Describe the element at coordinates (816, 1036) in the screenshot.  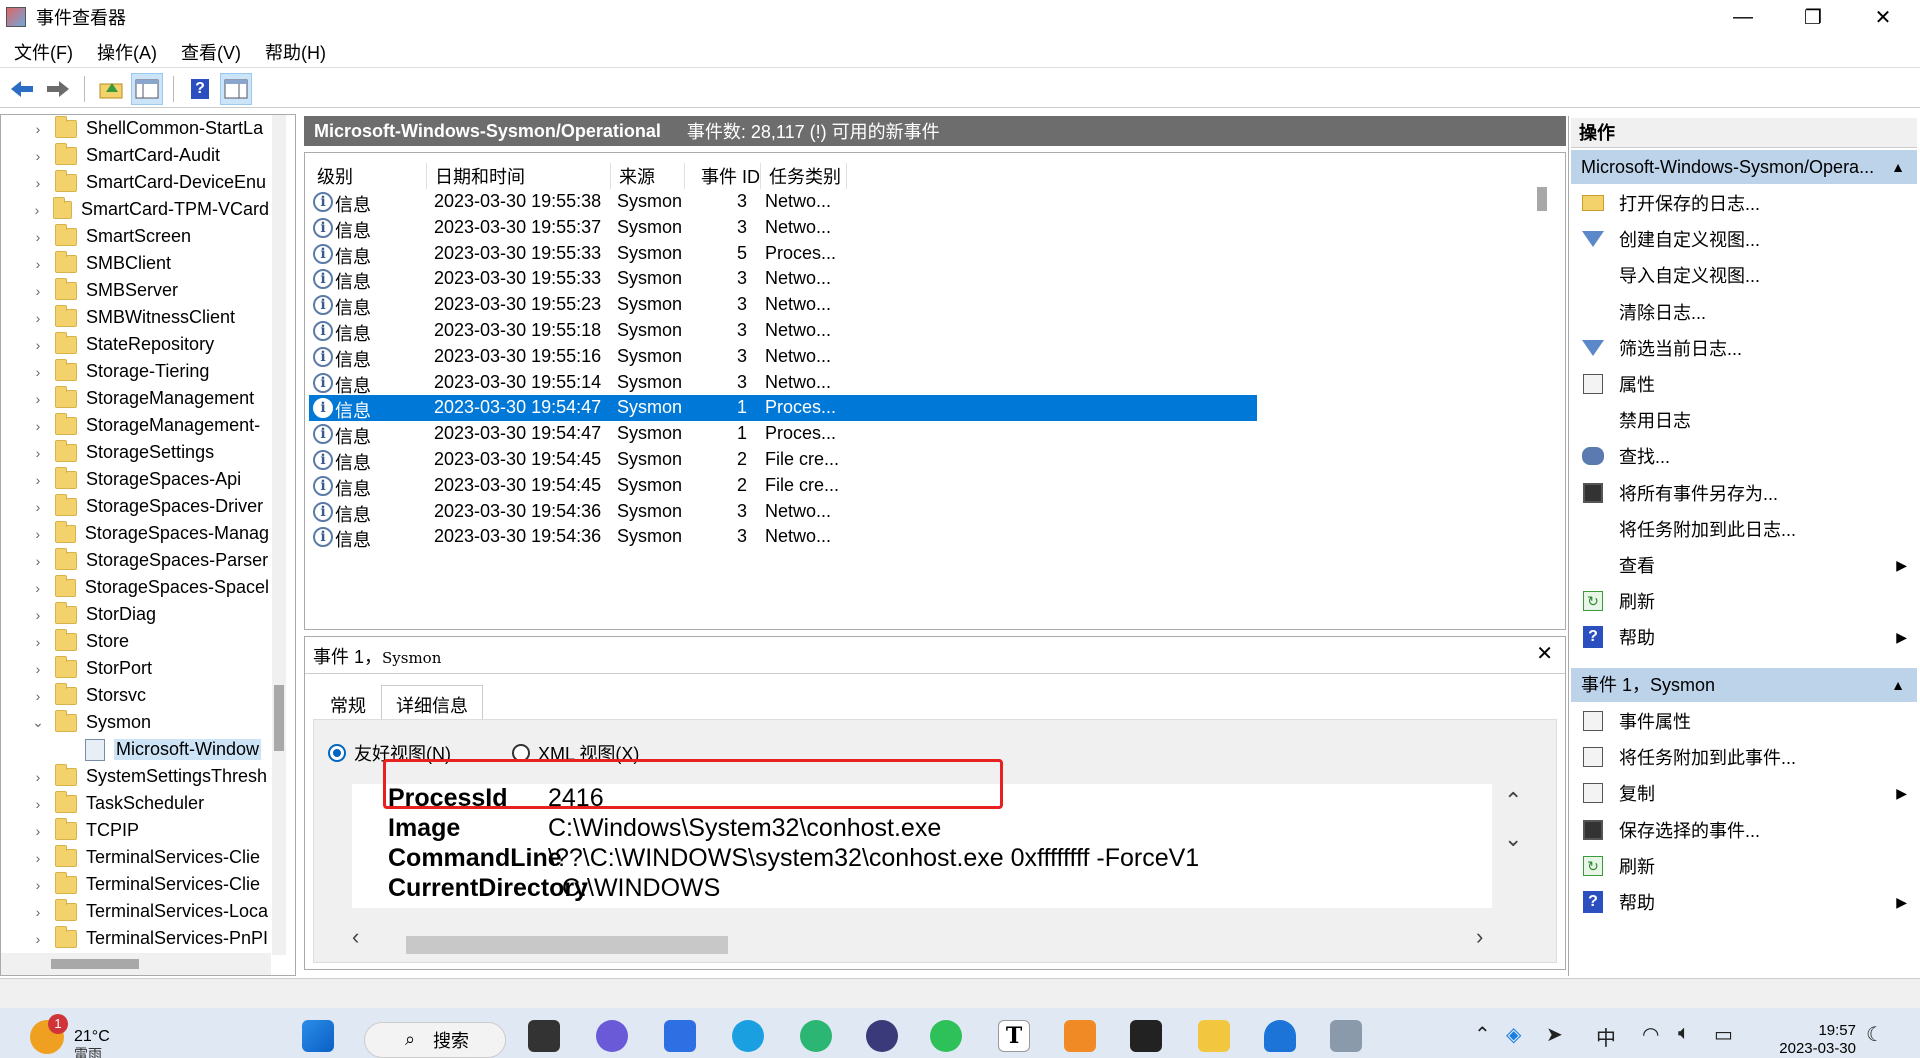
I see `edge-dev-icon` at that location.